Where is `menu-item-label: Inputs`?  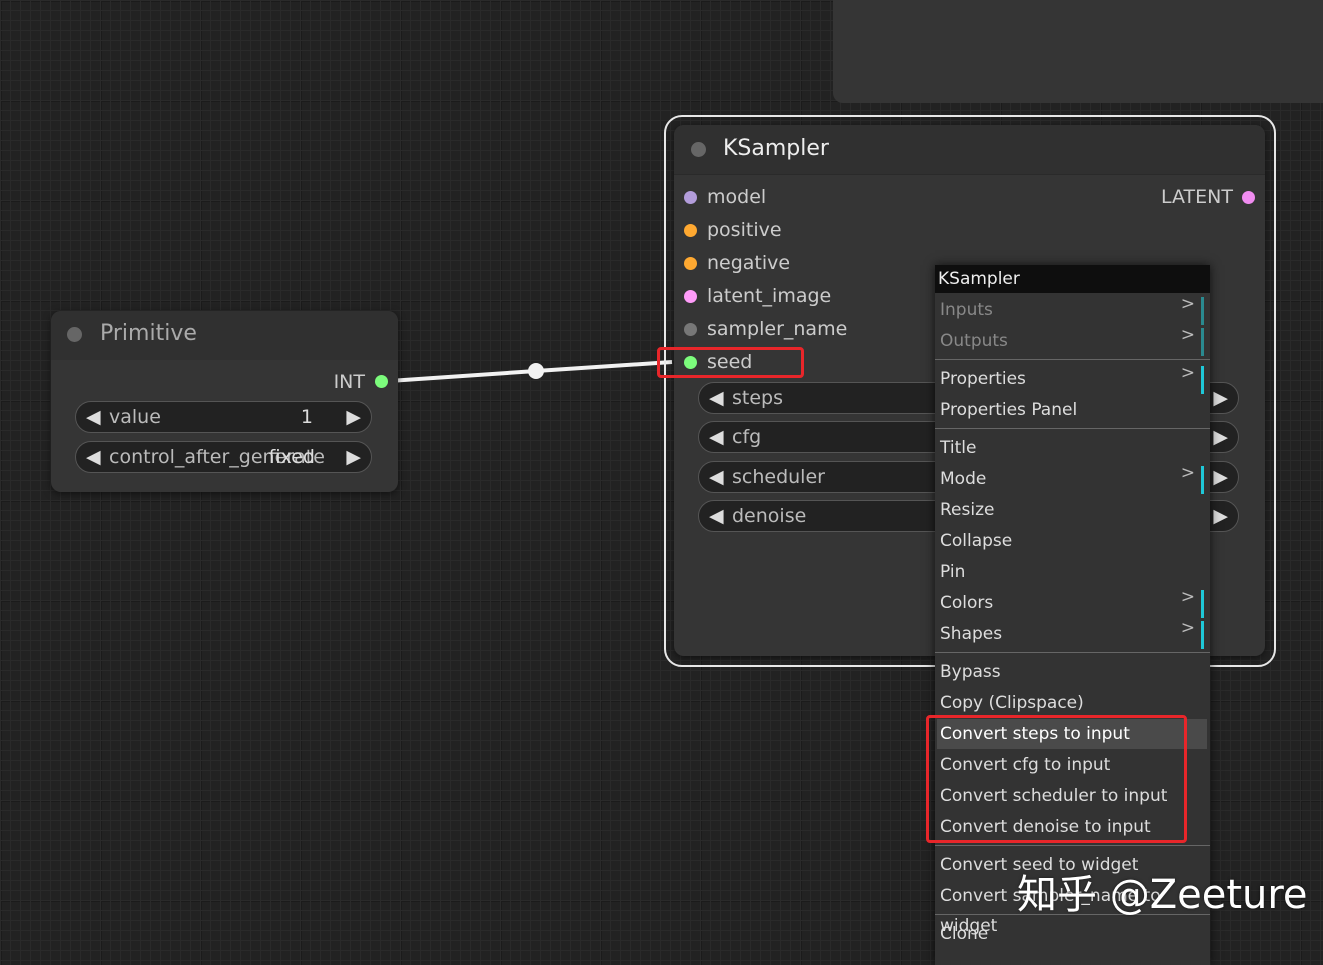 menu-item-label: Inputs is located at coordinates (966, 310).